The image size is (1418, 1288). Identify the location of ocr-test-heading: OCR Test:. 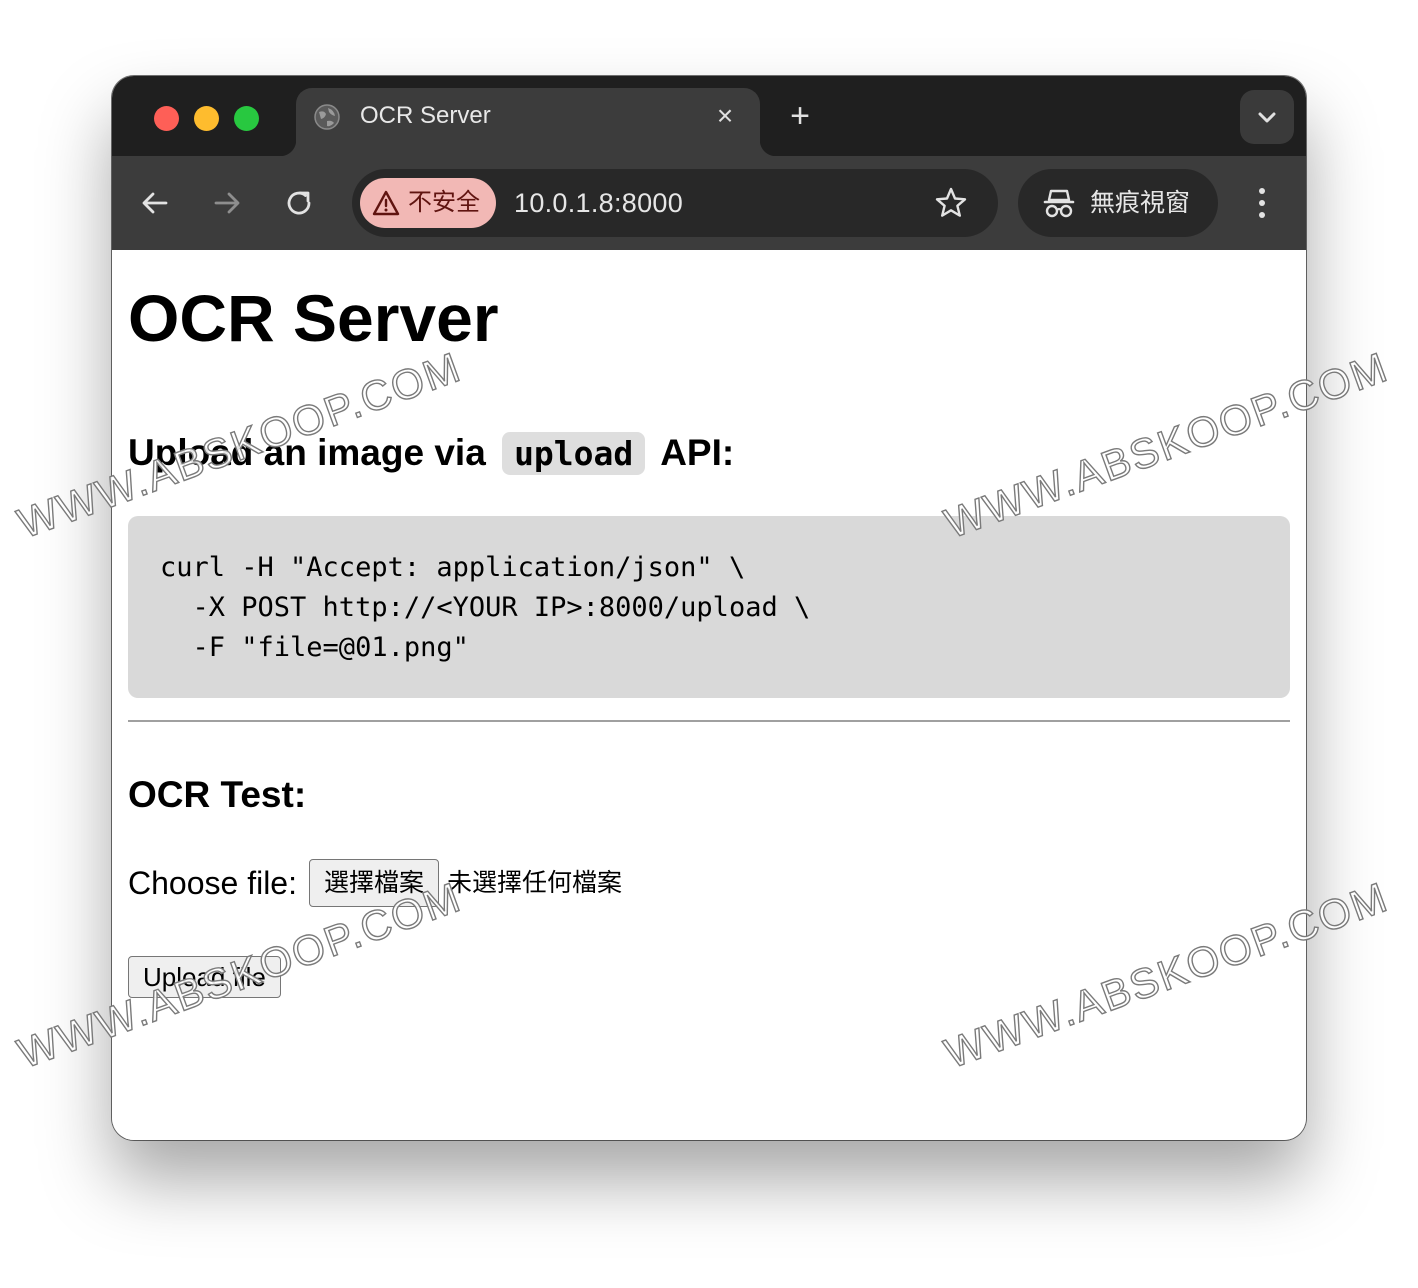
(217, 794).